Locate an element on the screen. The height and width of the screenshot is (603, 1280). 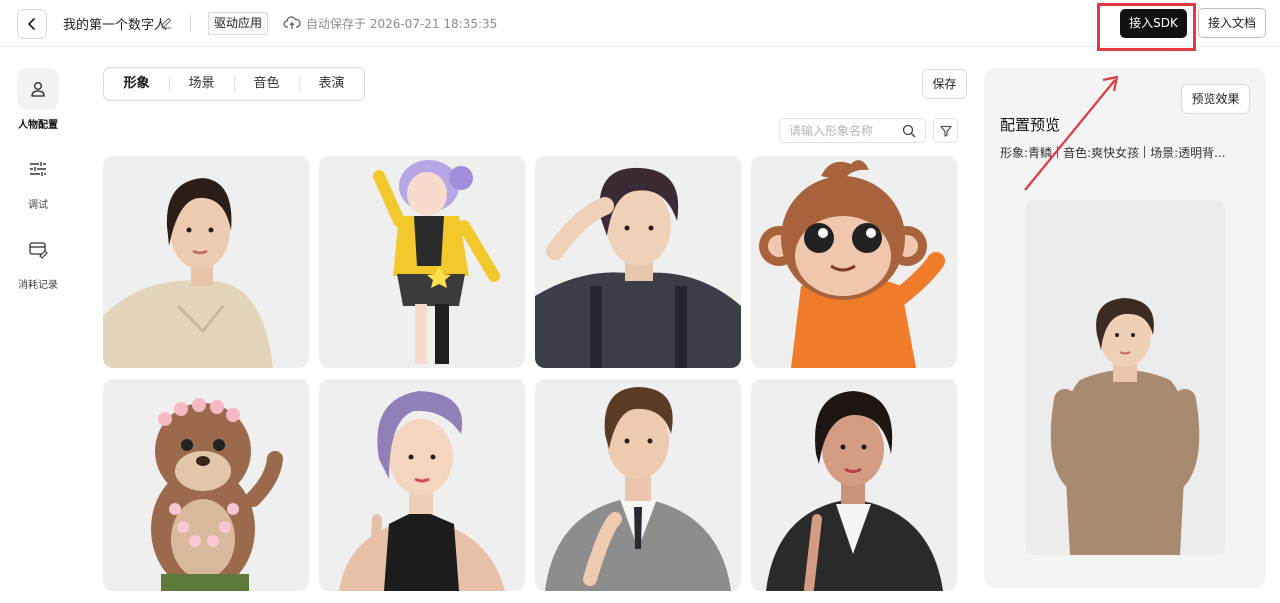
drive-app-tag: 驱动应用 is located at coordinates (238, 23).